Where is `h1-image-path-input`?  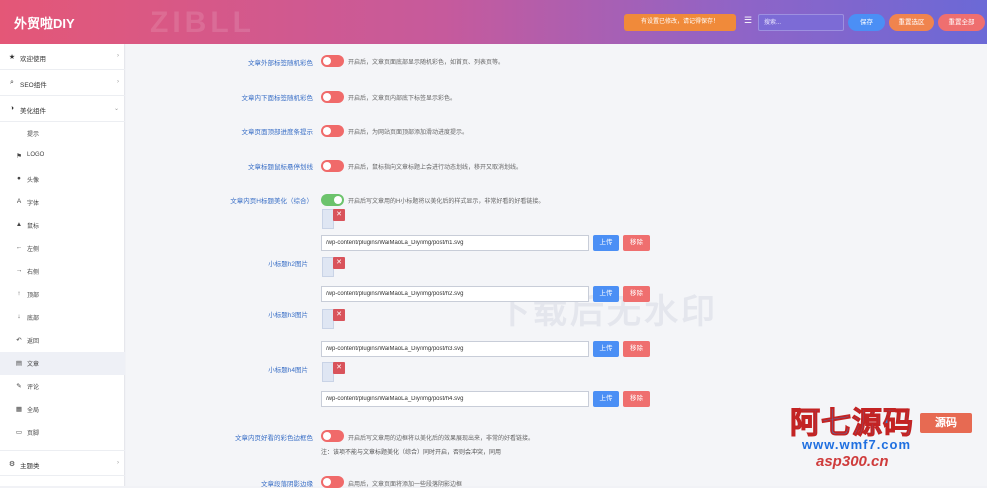
h1-image-path-input is located at coordinates (455, 243).